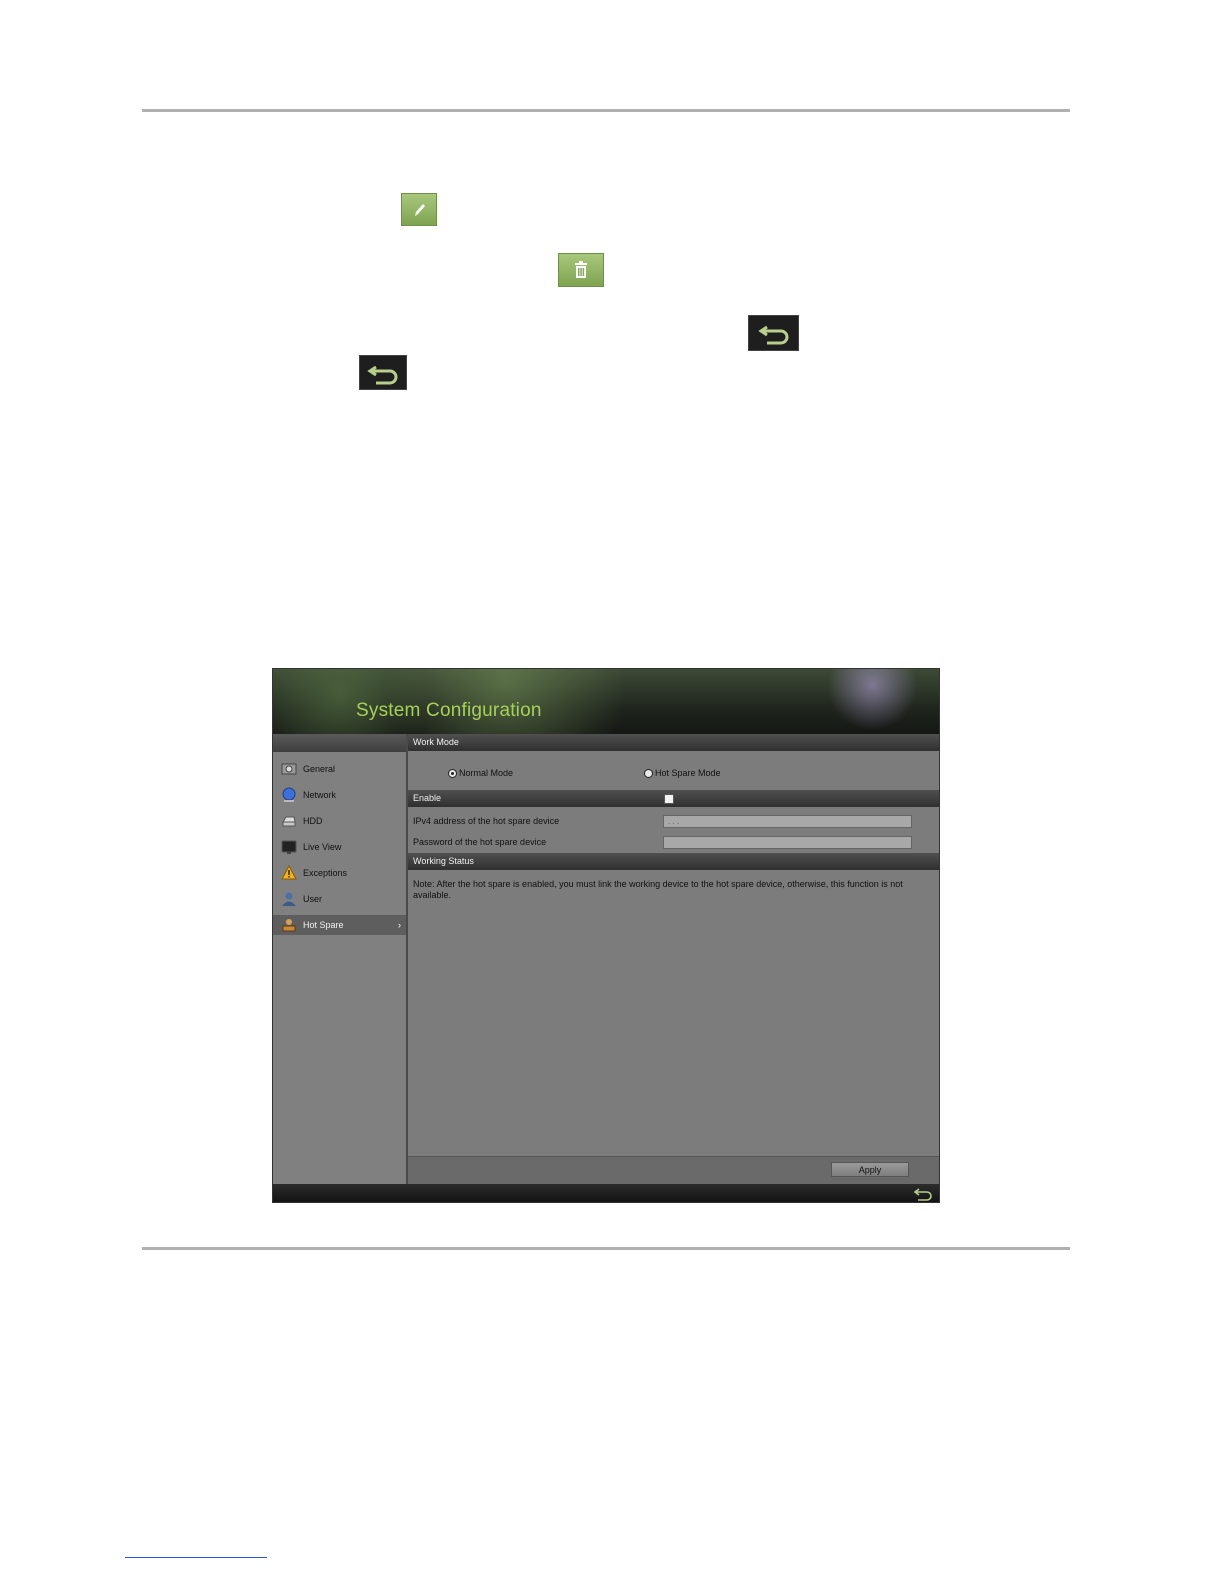  I want to click on ipv4-label: IPv4 address of the hot spare device, so click(486, 821).